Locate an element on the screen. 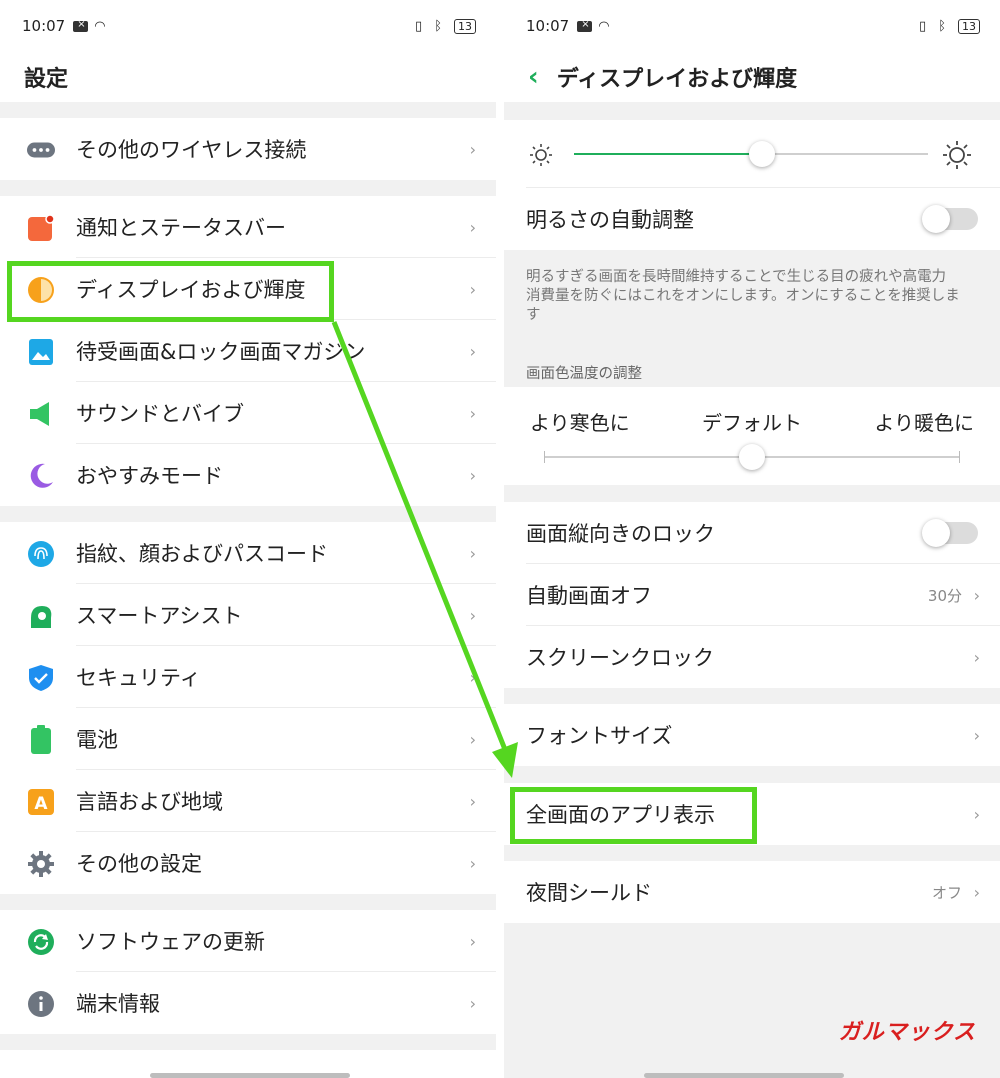 The width and height of the screenshot is (1000, 1078). settings-item-label: 端末情報 is located at coordinates (118, 1004).